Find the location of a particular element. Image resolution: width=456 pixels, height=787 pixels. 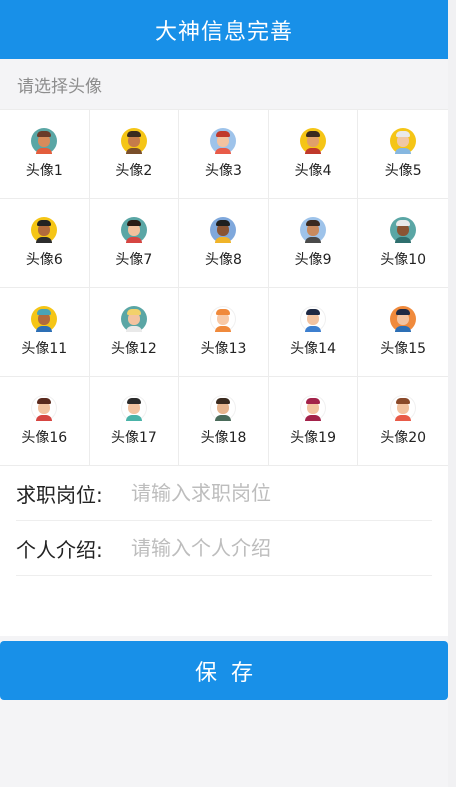

avatar-18-icon is located at coordinates (223, 408).